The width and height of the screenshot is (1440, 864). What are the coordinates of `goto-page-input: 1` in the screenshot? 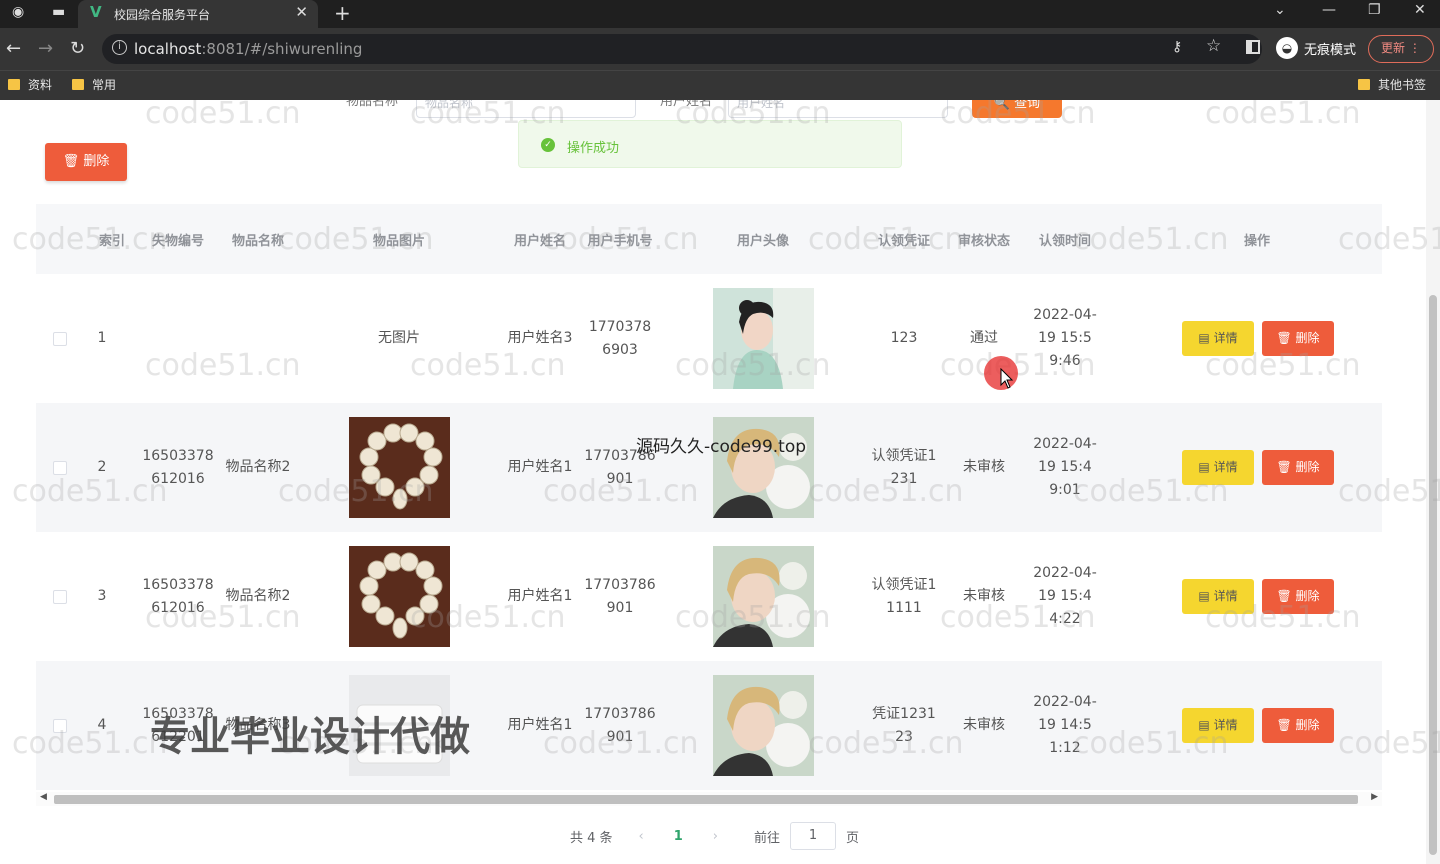 It's located at (813, 836).